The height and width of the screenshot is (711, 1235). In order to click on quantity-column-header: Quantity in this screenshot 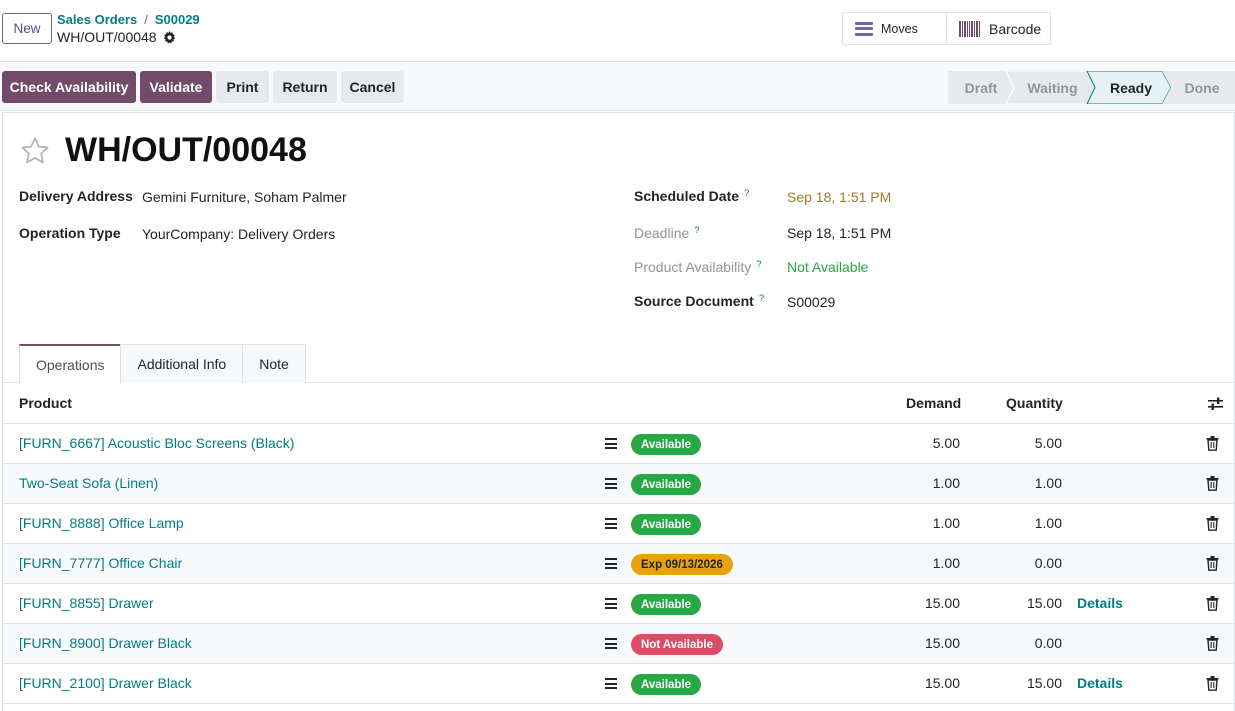, I will do `click(1034, 403)`.